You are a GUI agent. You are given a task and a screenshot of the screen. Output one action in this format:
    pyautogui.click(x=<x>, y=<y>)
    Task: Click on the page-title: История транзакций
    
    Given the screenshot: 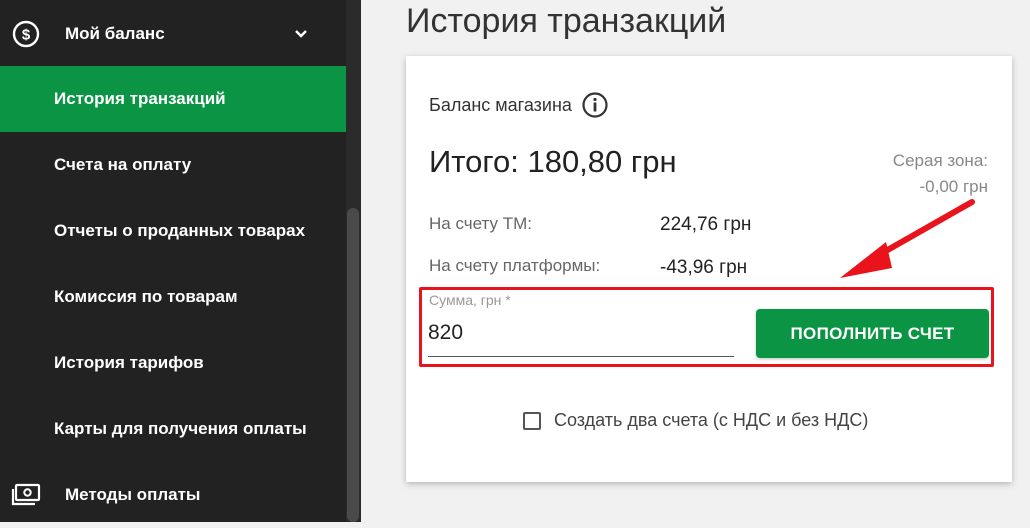 What is the action you would take?
    pyautogui.click(x=566, y=21)
    